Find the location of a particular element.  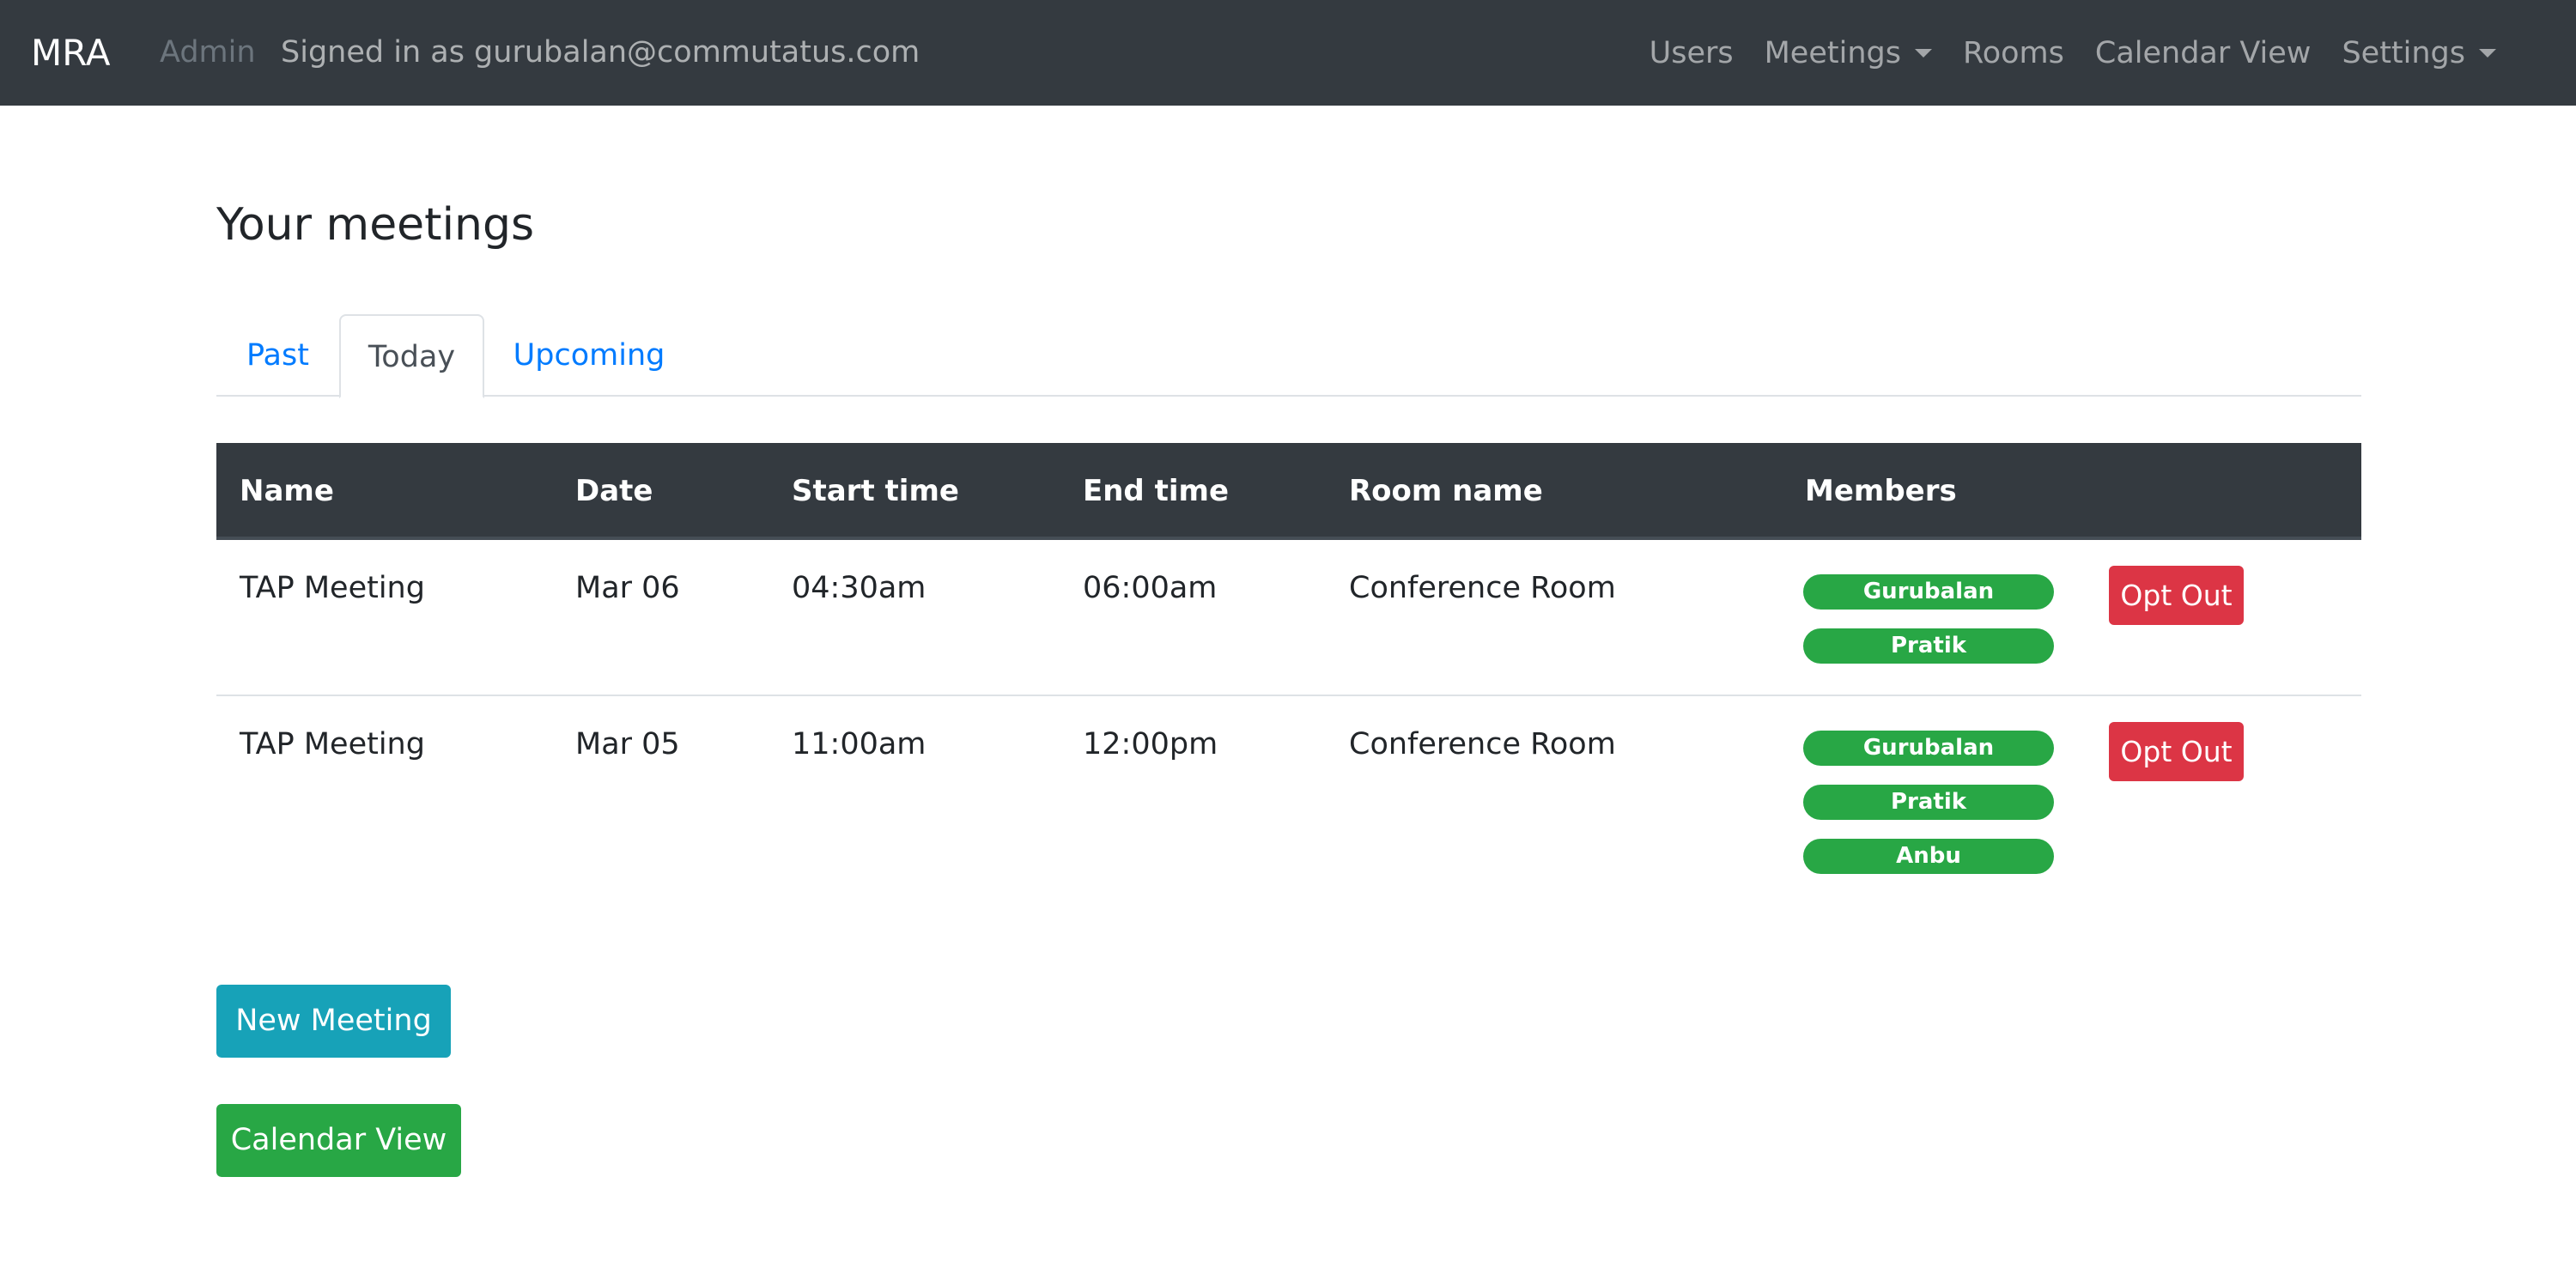

member-badge: Anbu is located at coordinates (1929, 856).